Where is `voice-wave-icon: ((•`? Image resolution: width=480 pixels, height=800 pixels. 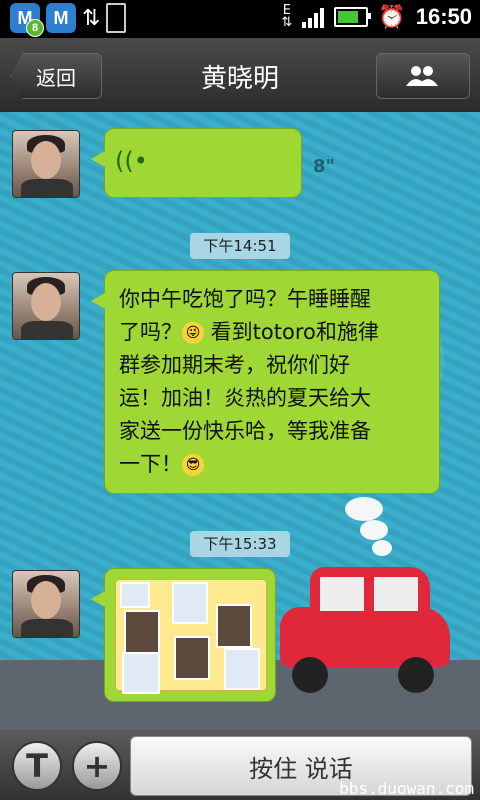 voice-wave-icon: ((• is located at coordinates (131, 161).